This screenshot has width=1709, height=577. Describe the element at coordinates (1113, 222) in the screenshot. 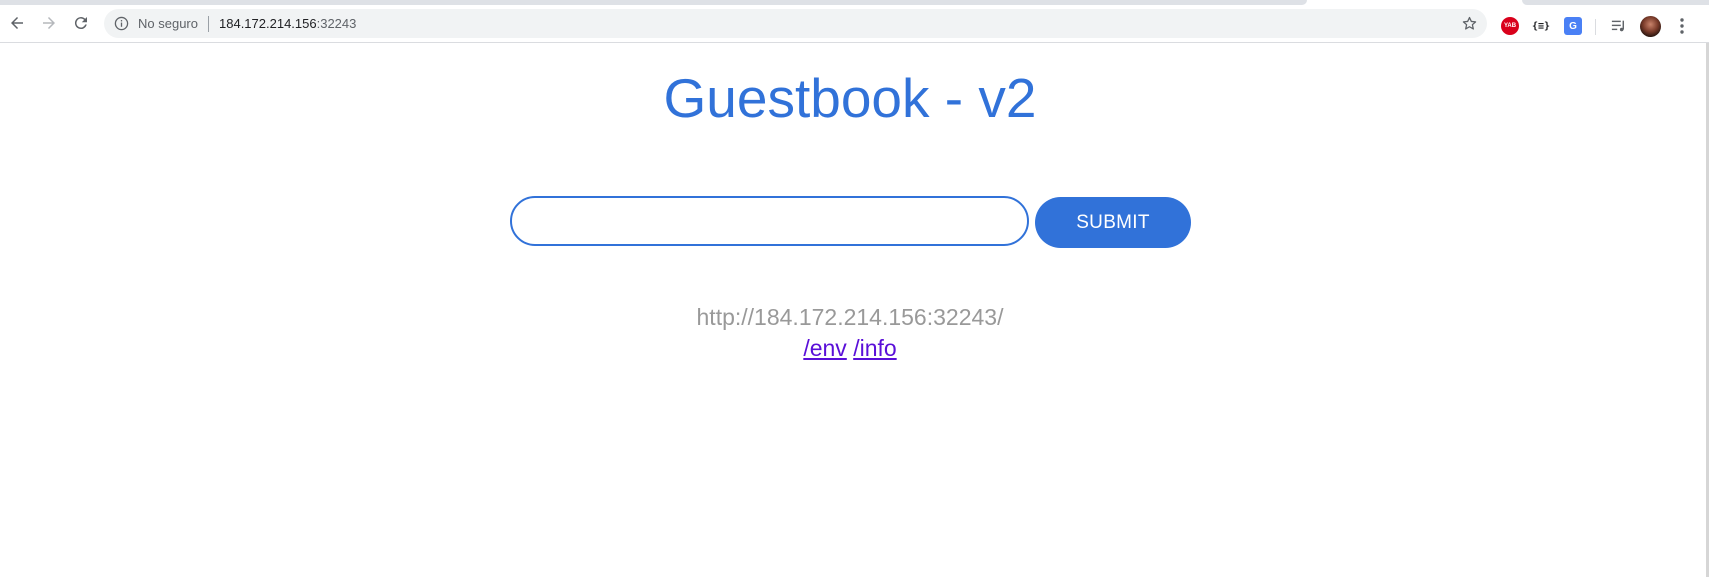

I see `submit-button: SUBMIT` at that location.